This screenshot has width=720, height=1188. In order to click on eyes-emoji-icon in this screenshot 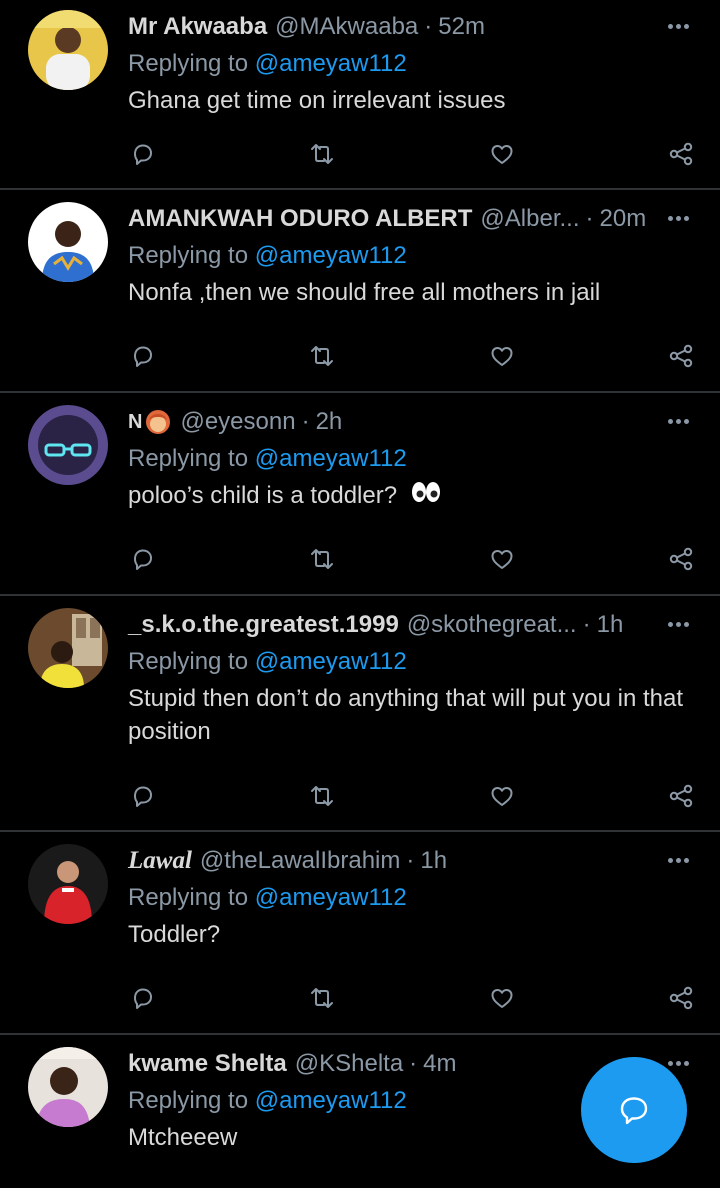, I will do `click(426, 496)`.